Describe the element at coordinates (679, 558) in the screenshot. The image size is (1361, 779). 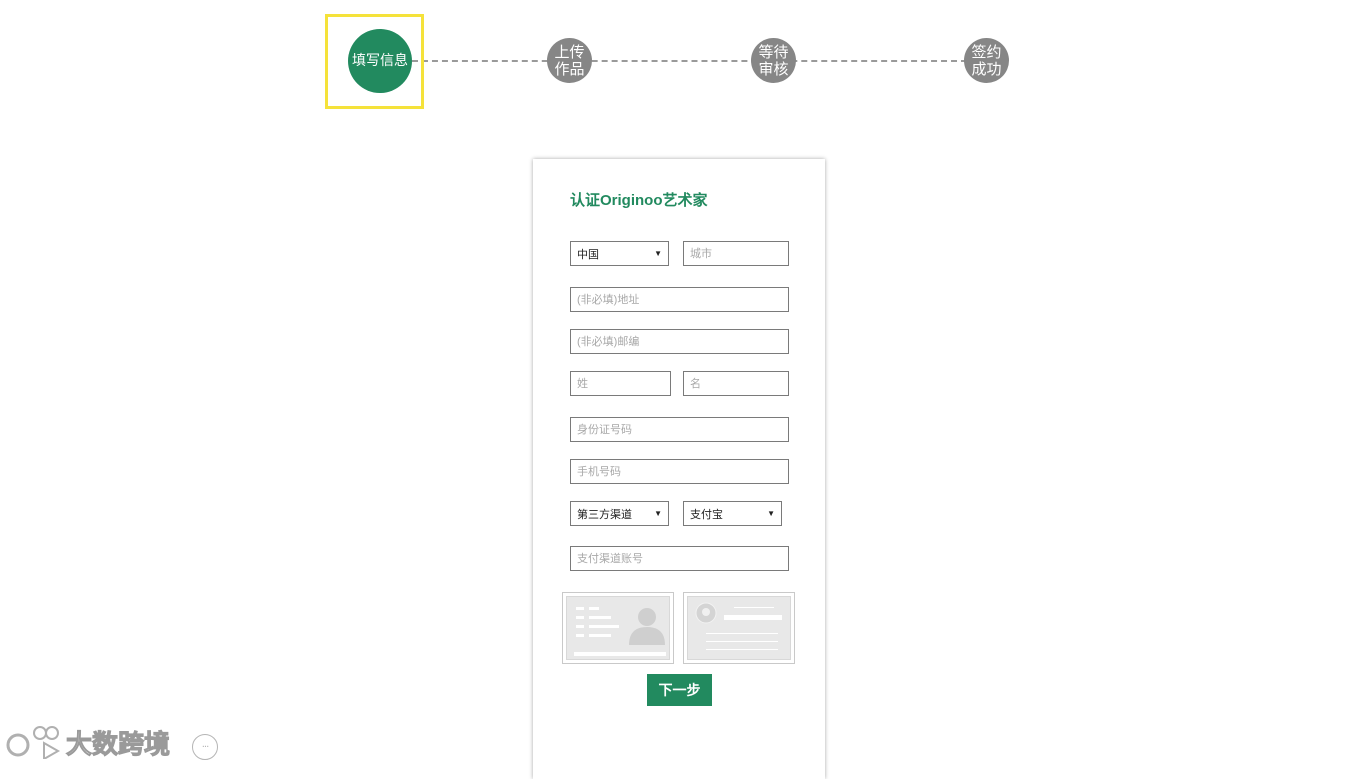
I see `payment-account-input` at that location.